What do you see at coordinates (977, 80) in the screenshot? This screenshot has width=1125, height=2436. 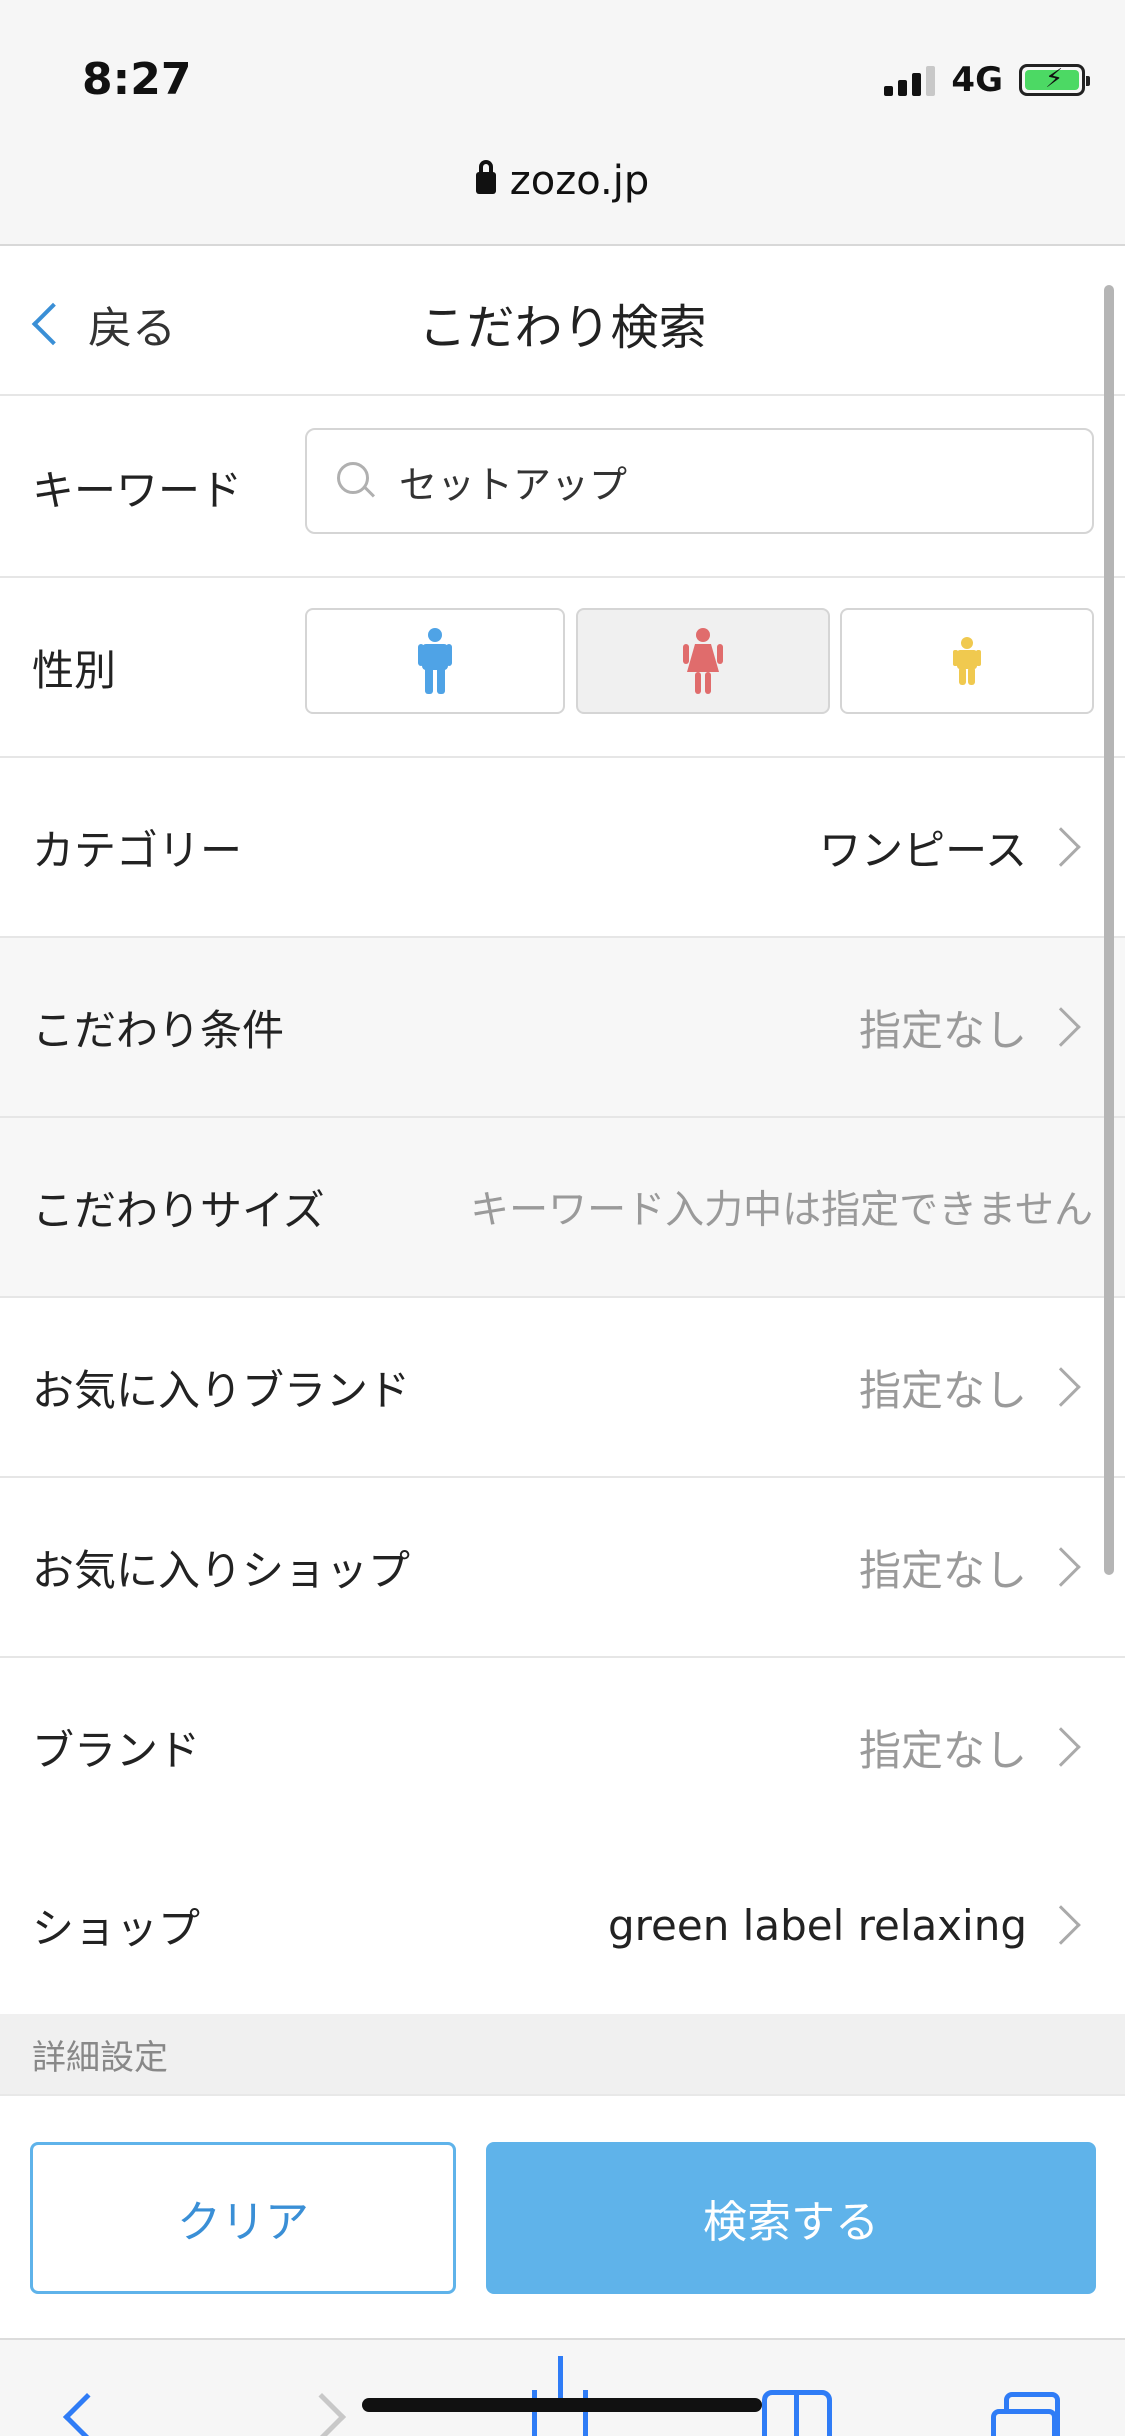 I see `network-label: 4G` at bounding box center [977, 80].